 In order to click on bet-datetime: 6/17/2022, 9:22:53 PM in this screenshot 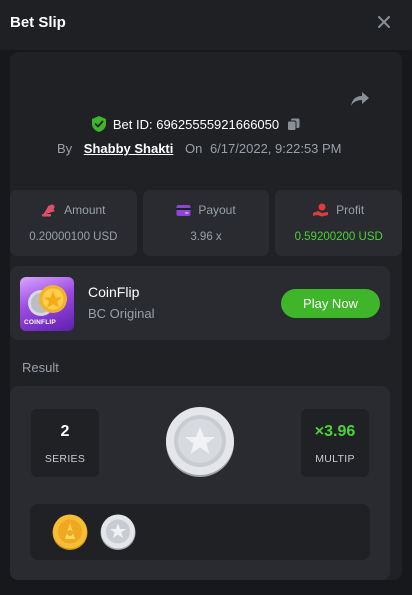, I will do `click(275, 148)`.